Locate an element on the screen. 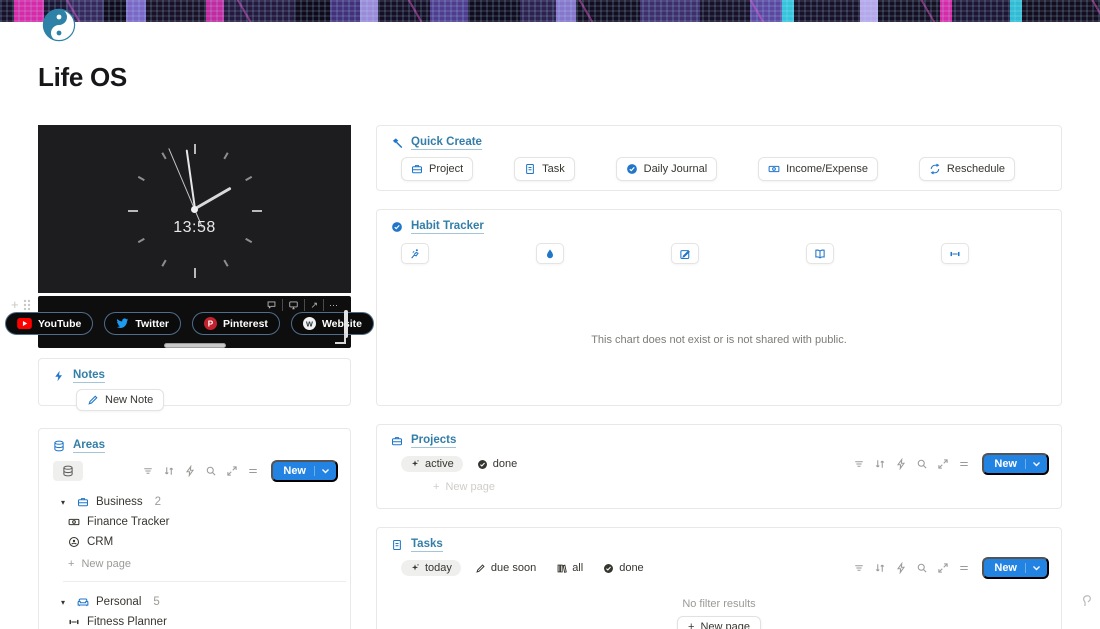  tasks-title-link: Tasks is located at coordinates (427, 545).